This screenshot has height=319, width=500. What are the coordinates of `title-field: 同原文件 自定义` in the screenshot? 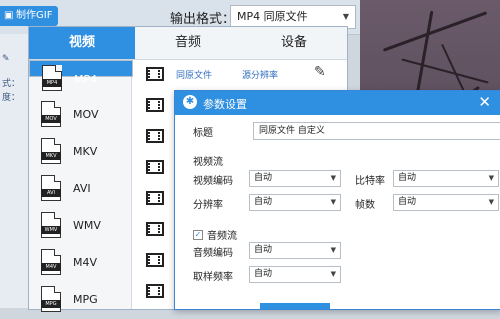 It's located at (376, 131).